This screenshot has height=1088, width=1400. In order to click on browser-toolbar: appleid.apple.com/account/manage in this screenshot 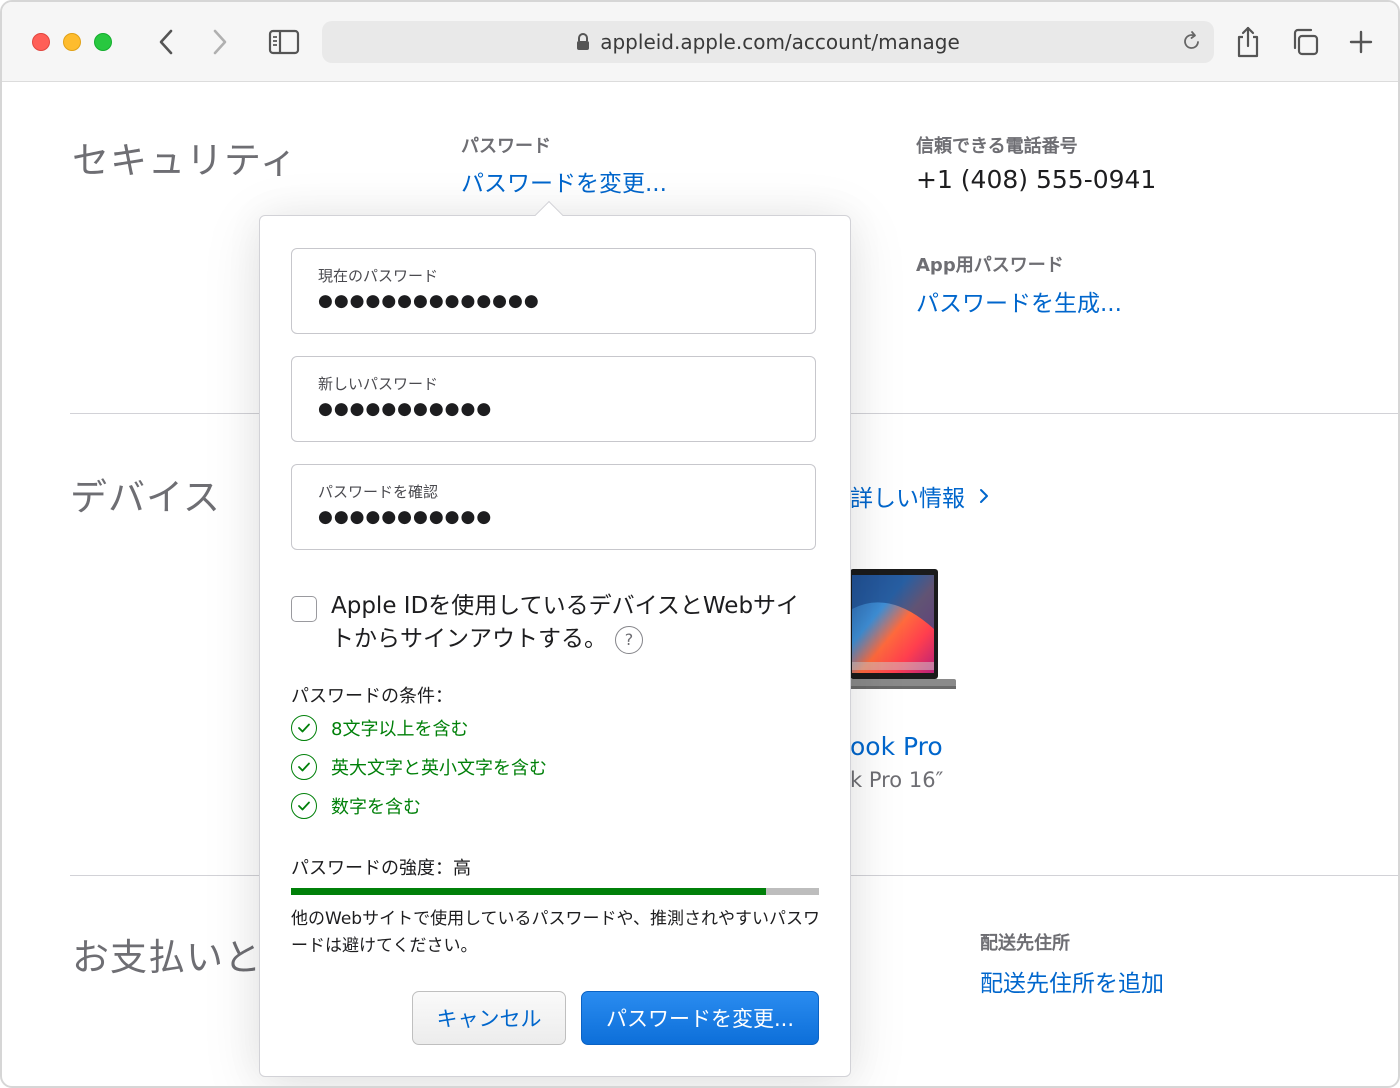, I will do `click(700, 42)`.